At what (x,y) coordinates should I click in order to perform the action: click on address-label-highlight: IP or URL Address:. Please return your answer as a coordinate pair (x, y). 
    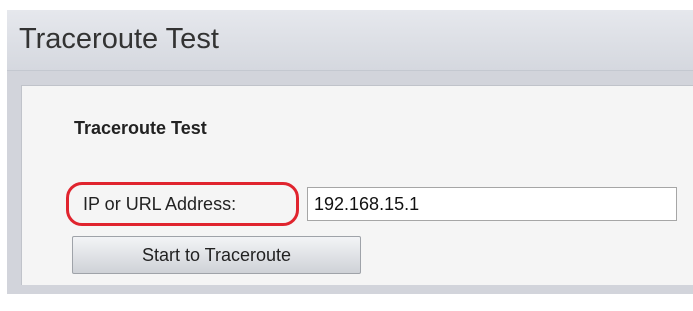
    Looking at the image, I should click on (182, 204).